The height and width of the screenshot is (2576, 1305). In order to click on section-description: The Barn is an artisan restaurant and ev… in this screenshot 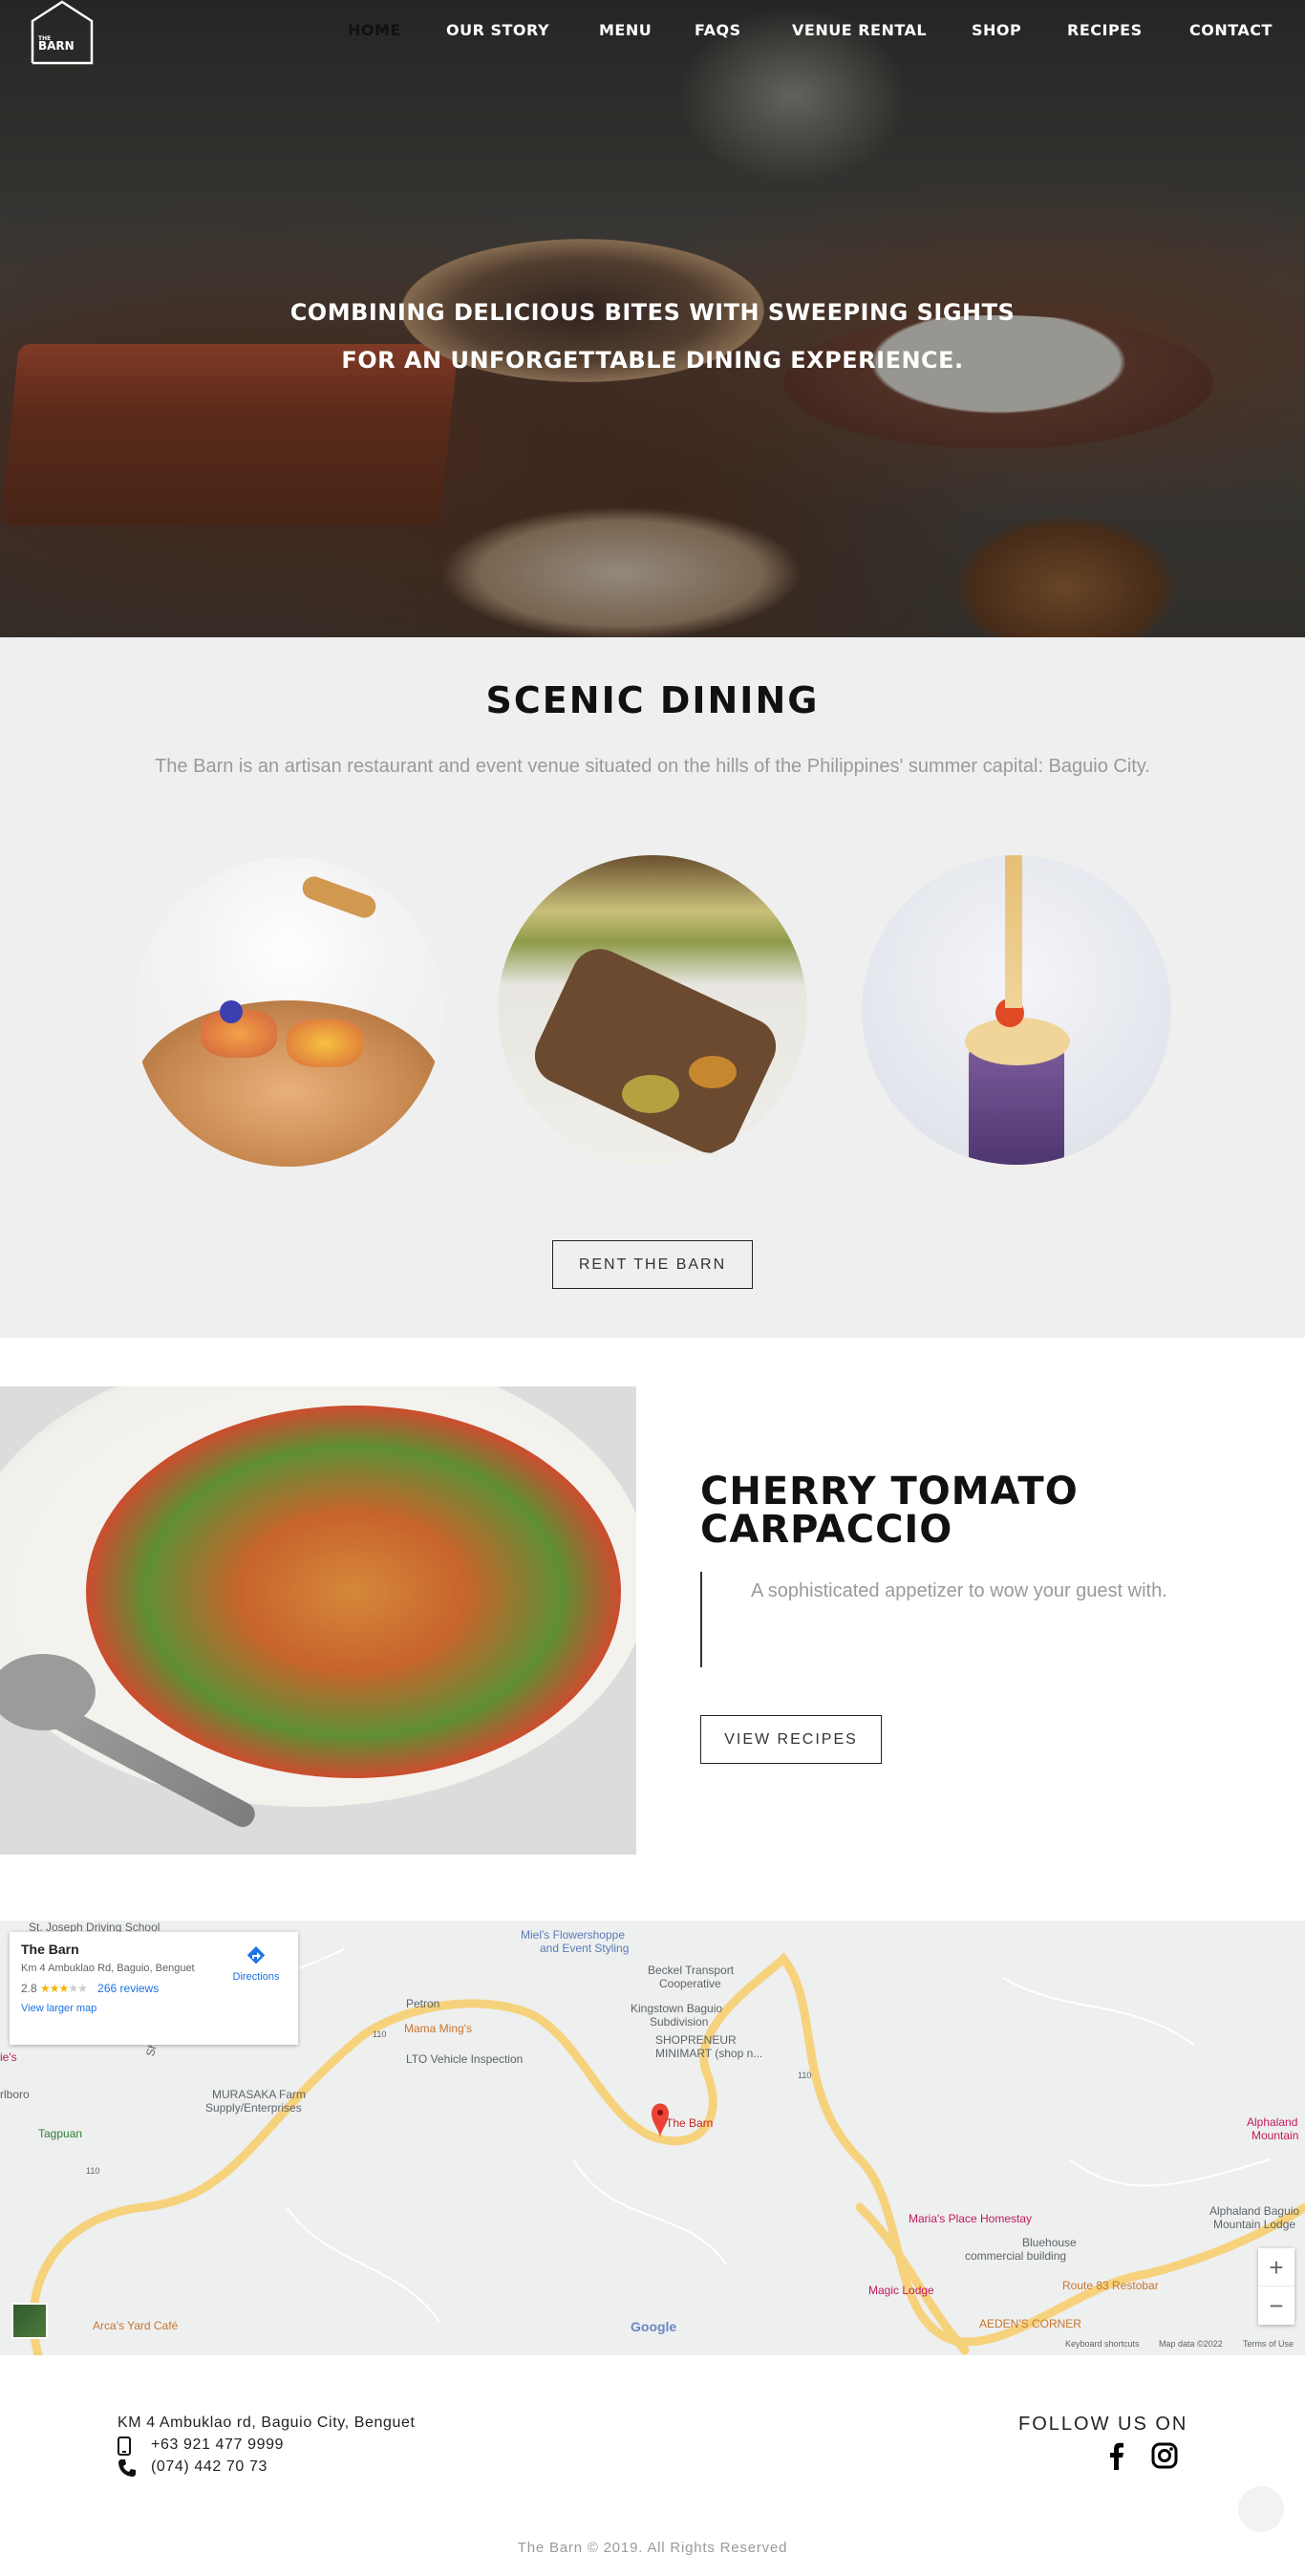, I will do `click(652, 766)`.